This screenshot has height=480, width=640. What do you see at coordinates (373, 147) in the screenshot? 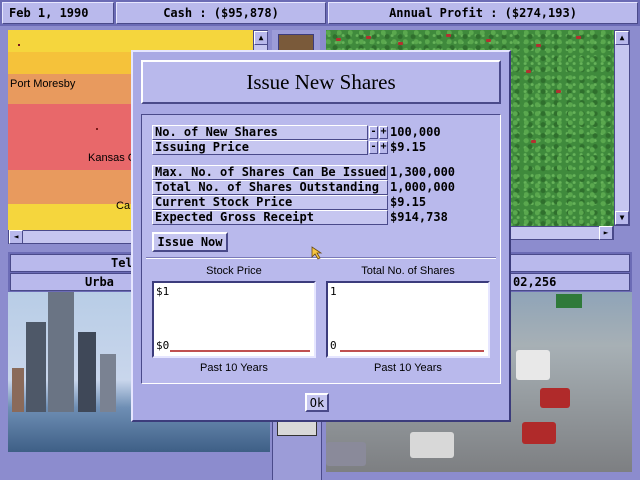
I see `decrease-price-button: -` at bounding box center [373, 147].